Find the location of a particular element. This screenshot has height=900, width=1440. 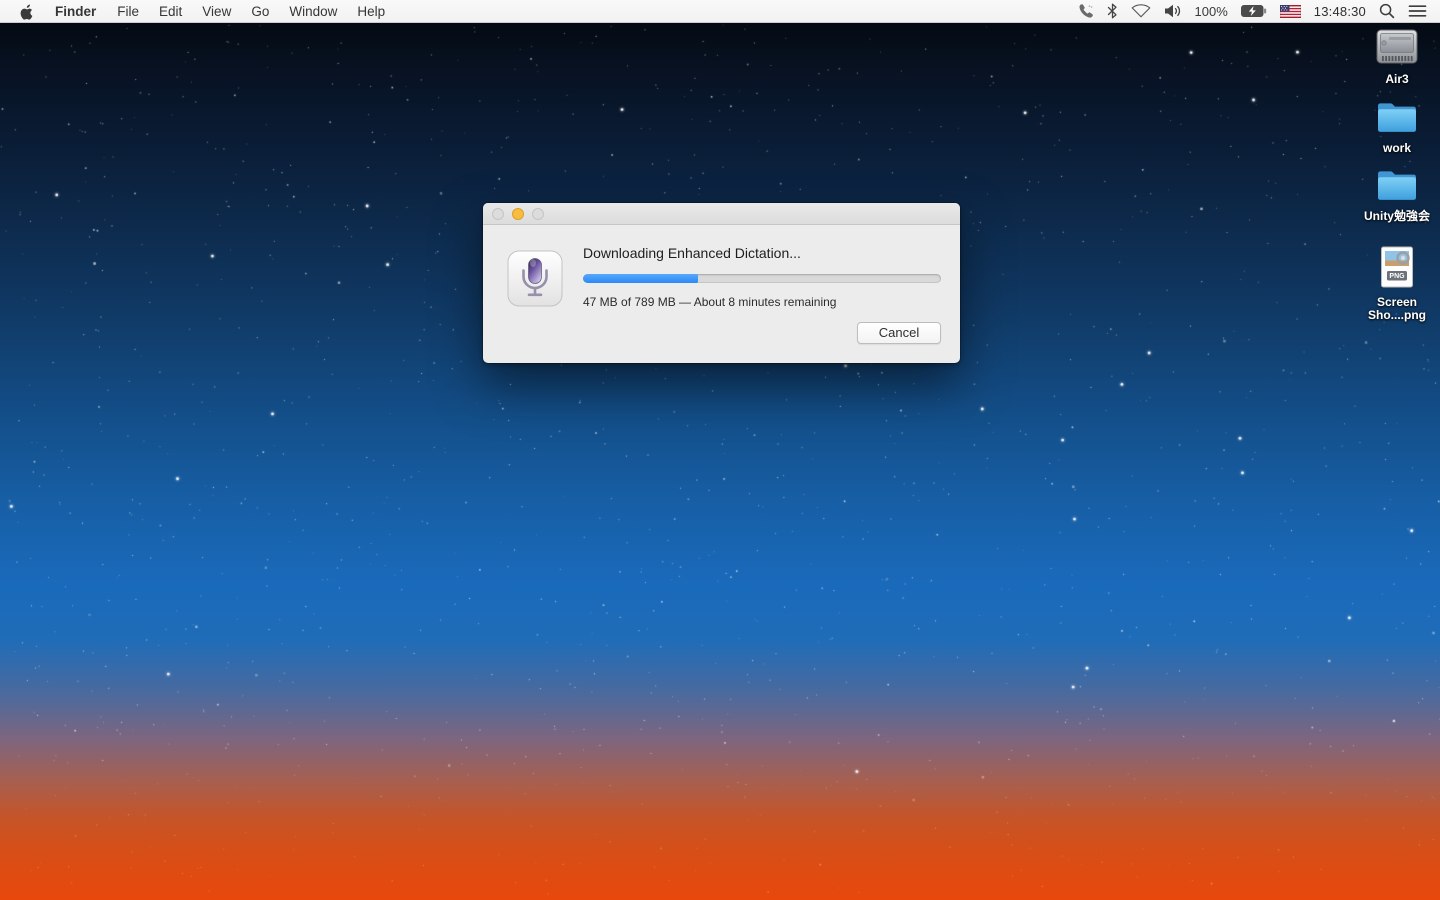

menu-go: Go is located at coordinates (260, 11).